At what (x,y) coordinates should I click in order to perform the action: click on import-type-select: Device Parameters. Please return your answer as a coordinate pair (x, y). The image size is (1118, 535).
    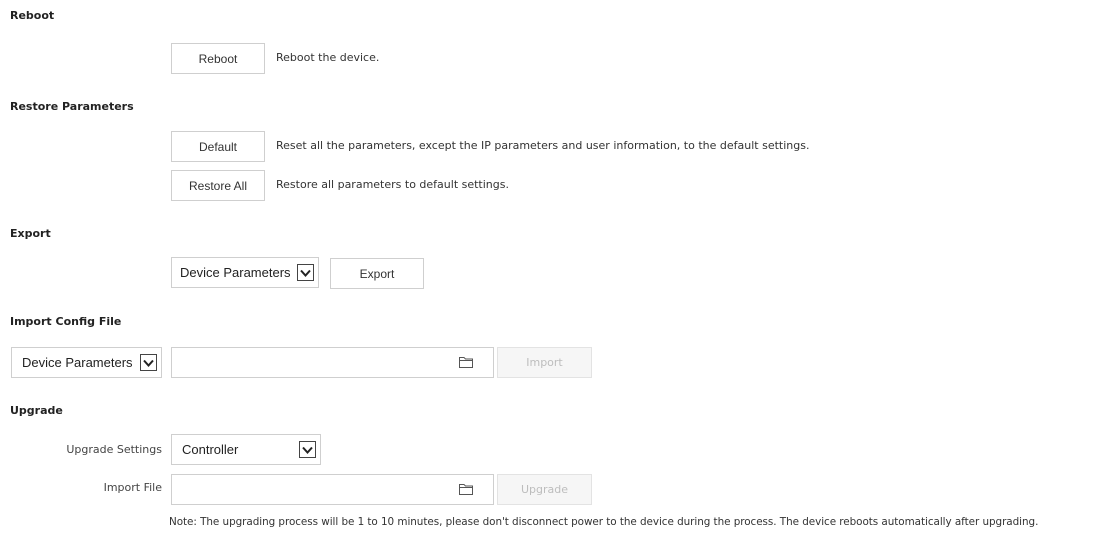
    Looking at the image, I should click on (86, 362).